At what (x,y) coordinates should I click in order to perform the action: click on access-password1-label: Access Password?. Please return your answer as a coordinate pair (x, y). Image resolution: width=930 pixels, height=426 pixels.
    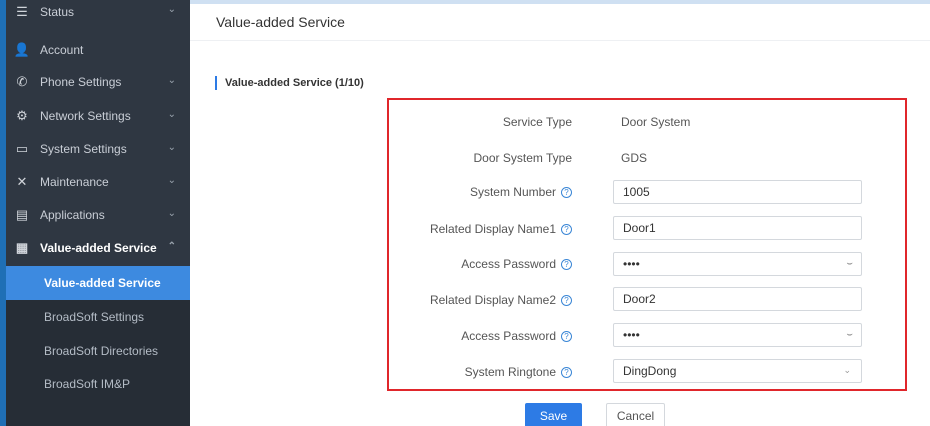
    Looking at the image, I should click on (516, 264).